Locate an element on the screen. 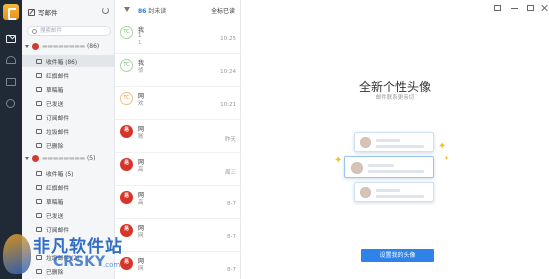 This screenshot has height=279, width=549. unread-label: 封未读 is located at coordinates (157, 11).